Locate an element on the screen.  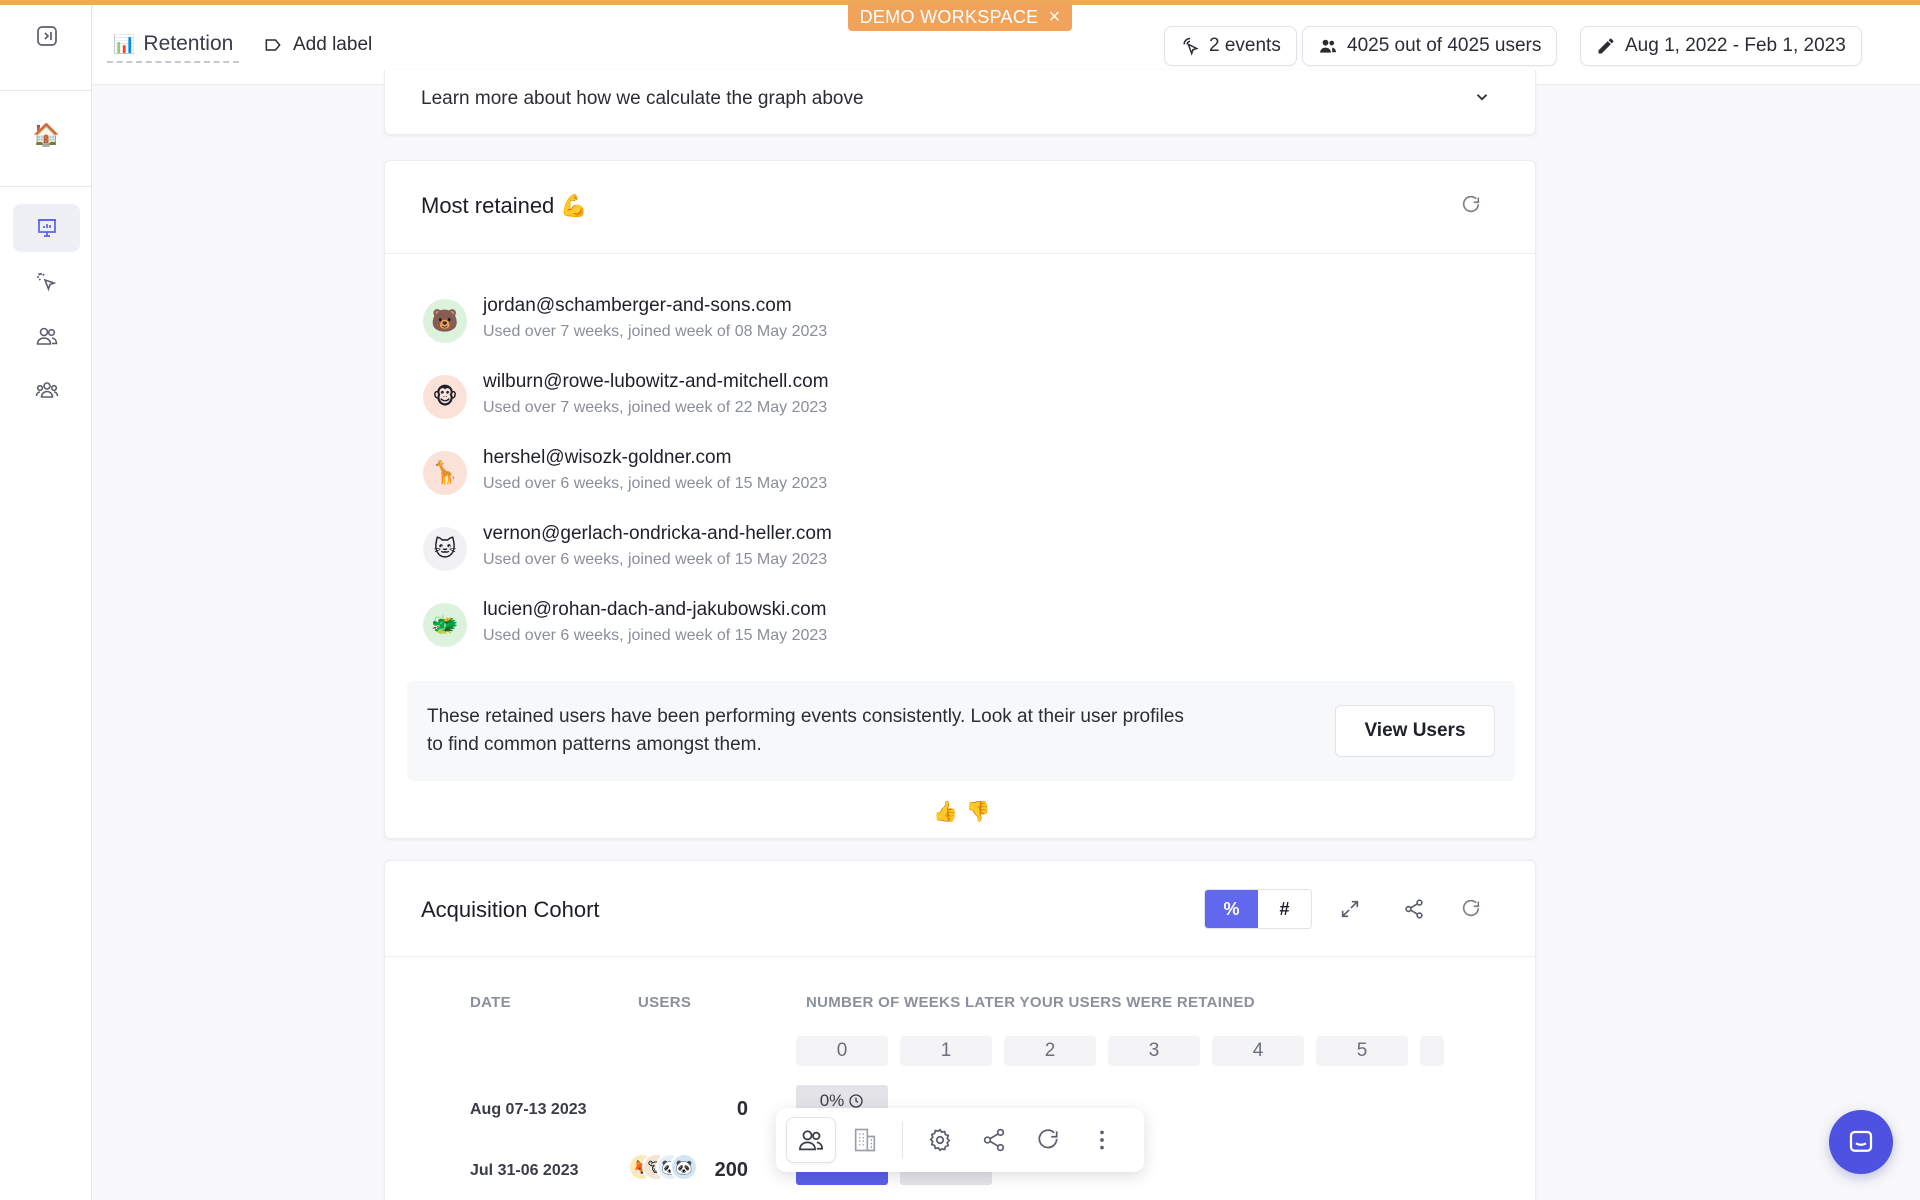
avatar: 🐱 is located at coordinates (445, 549).